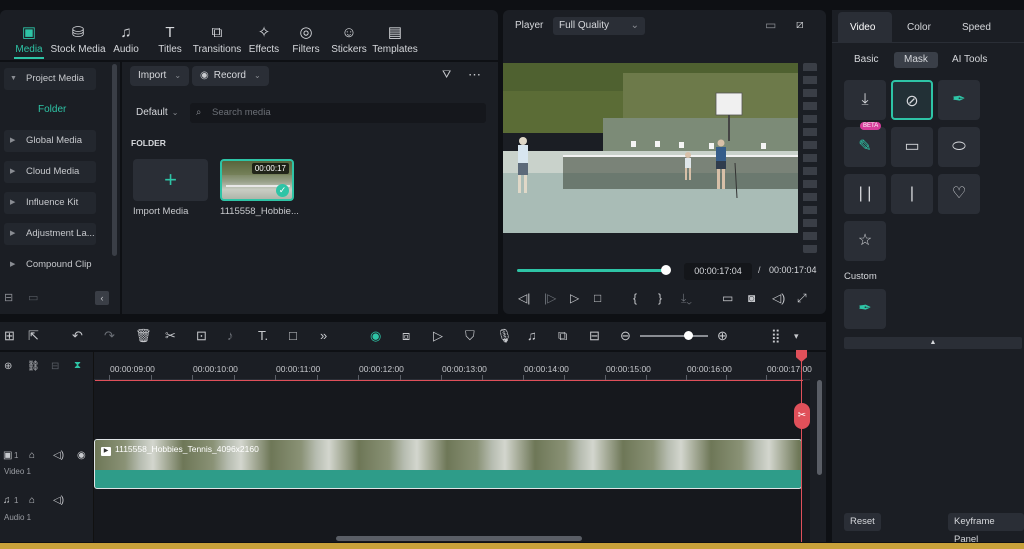 The height and width of the screenshot is (549, 1024). I want to click on snap-icon: ⧗, so click(77, 365).